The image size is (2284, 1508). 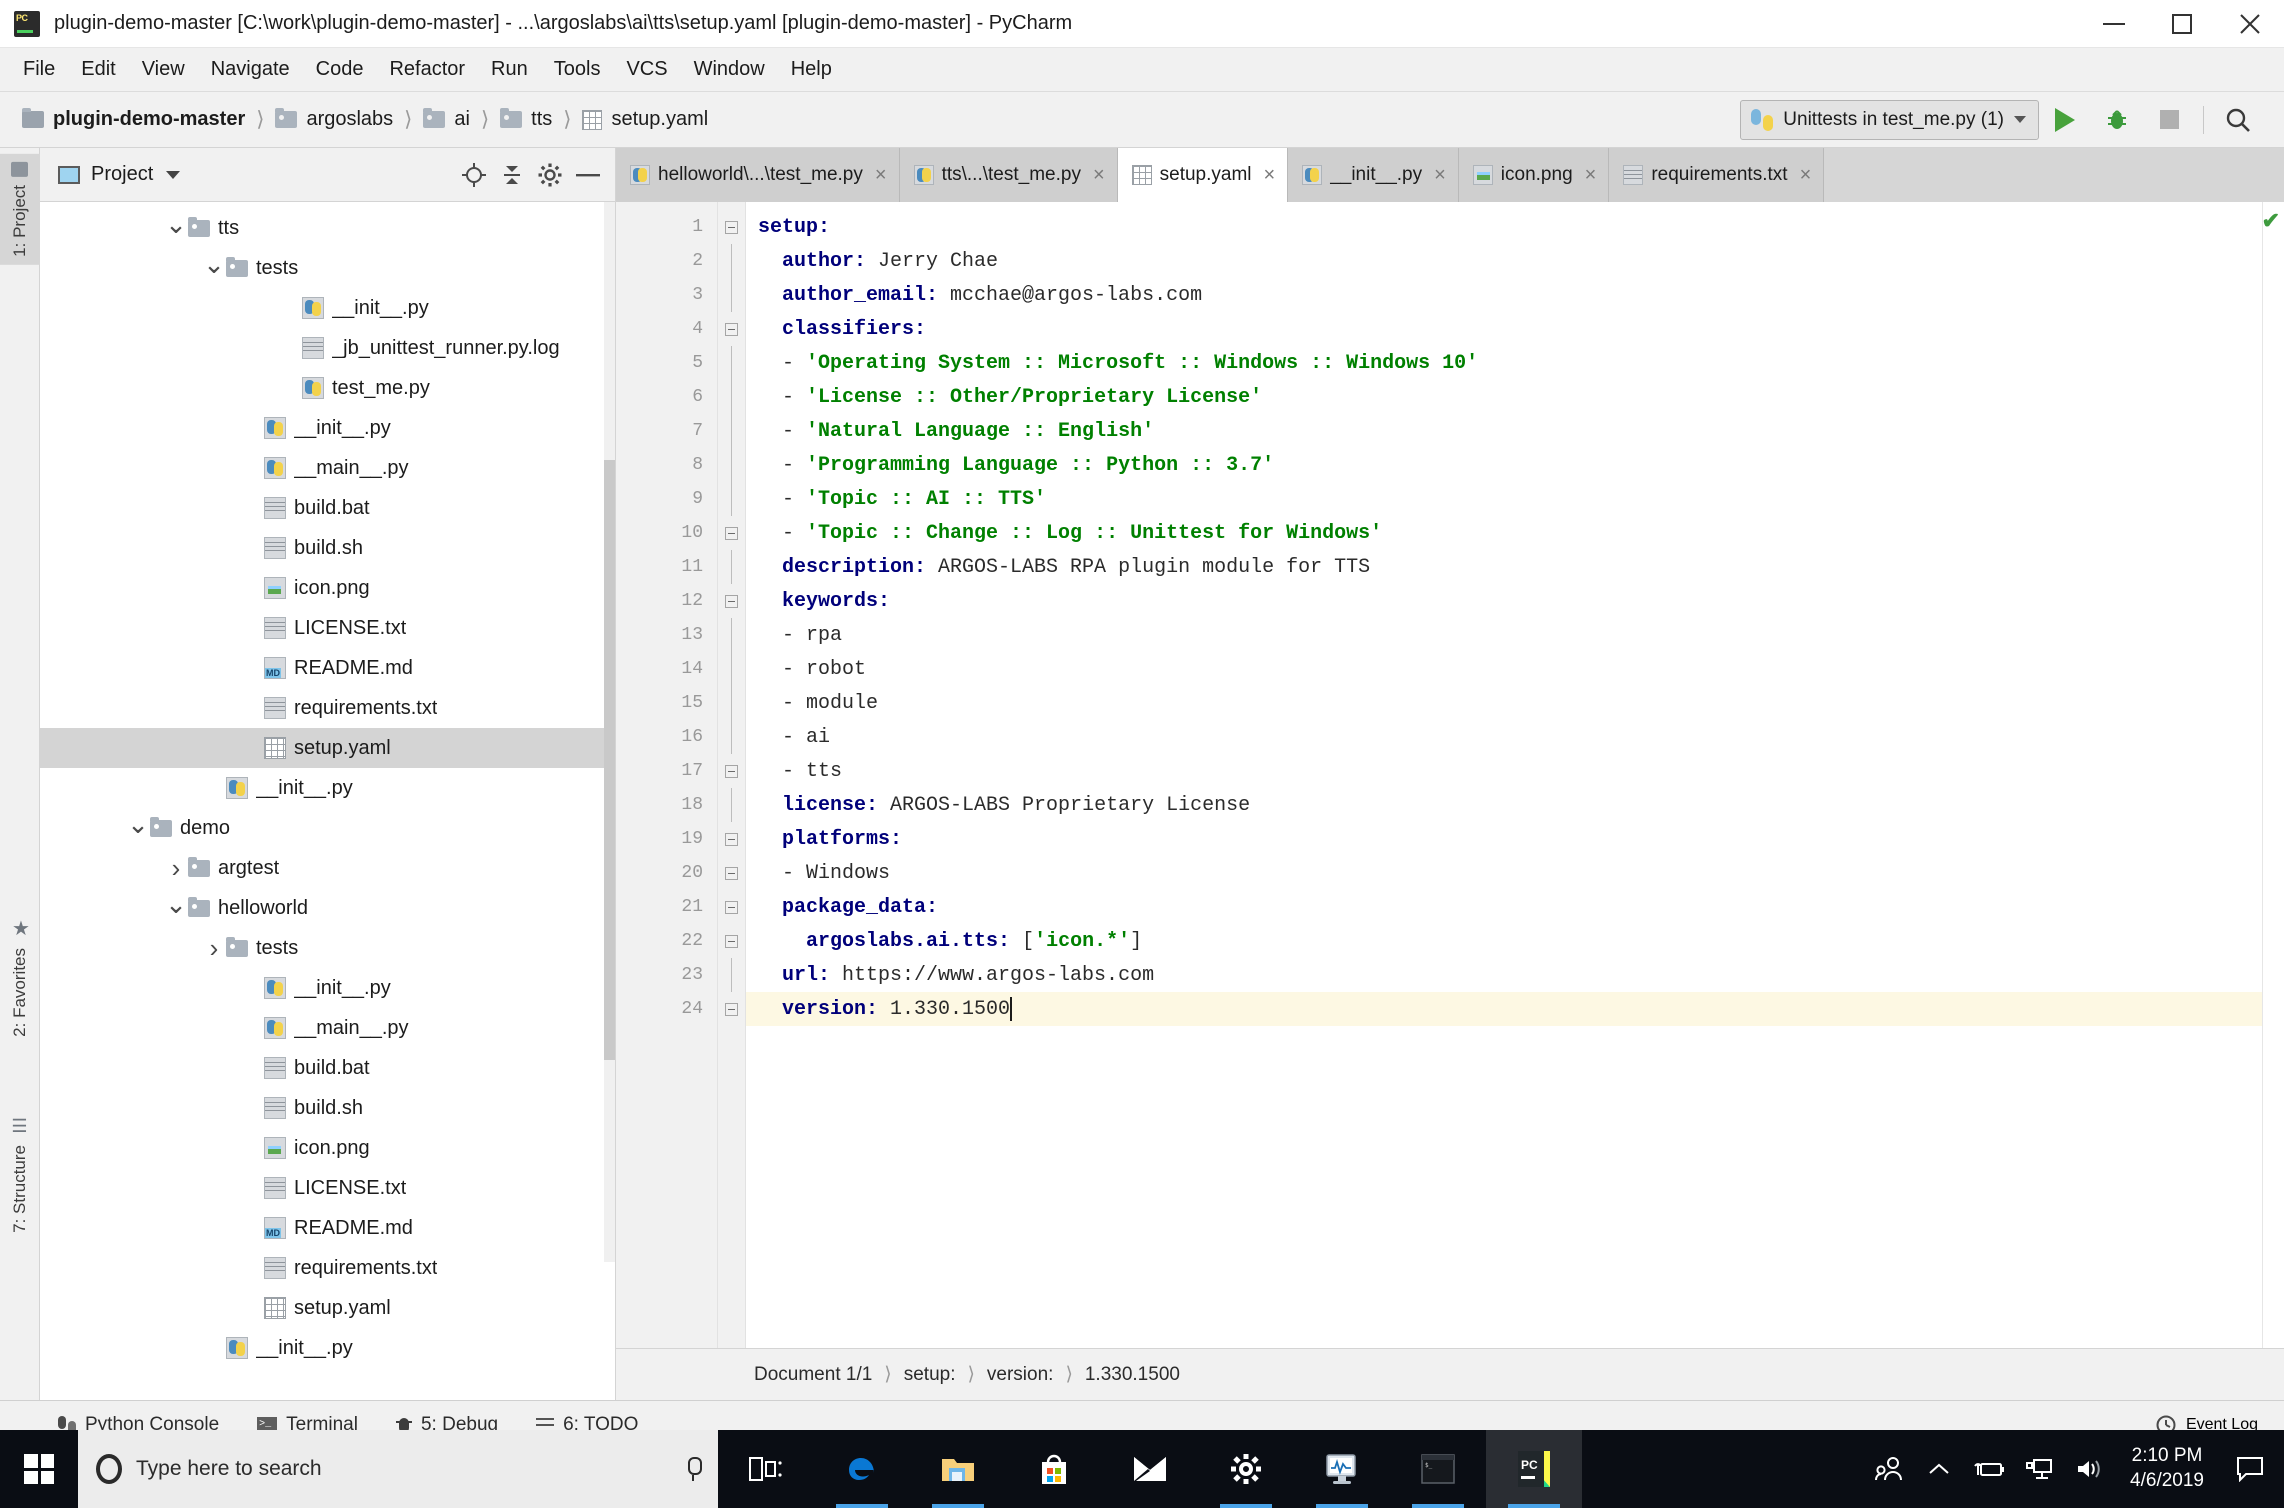 What do you see at coordinates (646, 69) in the screenshot?
I see `menu-vcs: VCS` at bounding box center [646, 69].